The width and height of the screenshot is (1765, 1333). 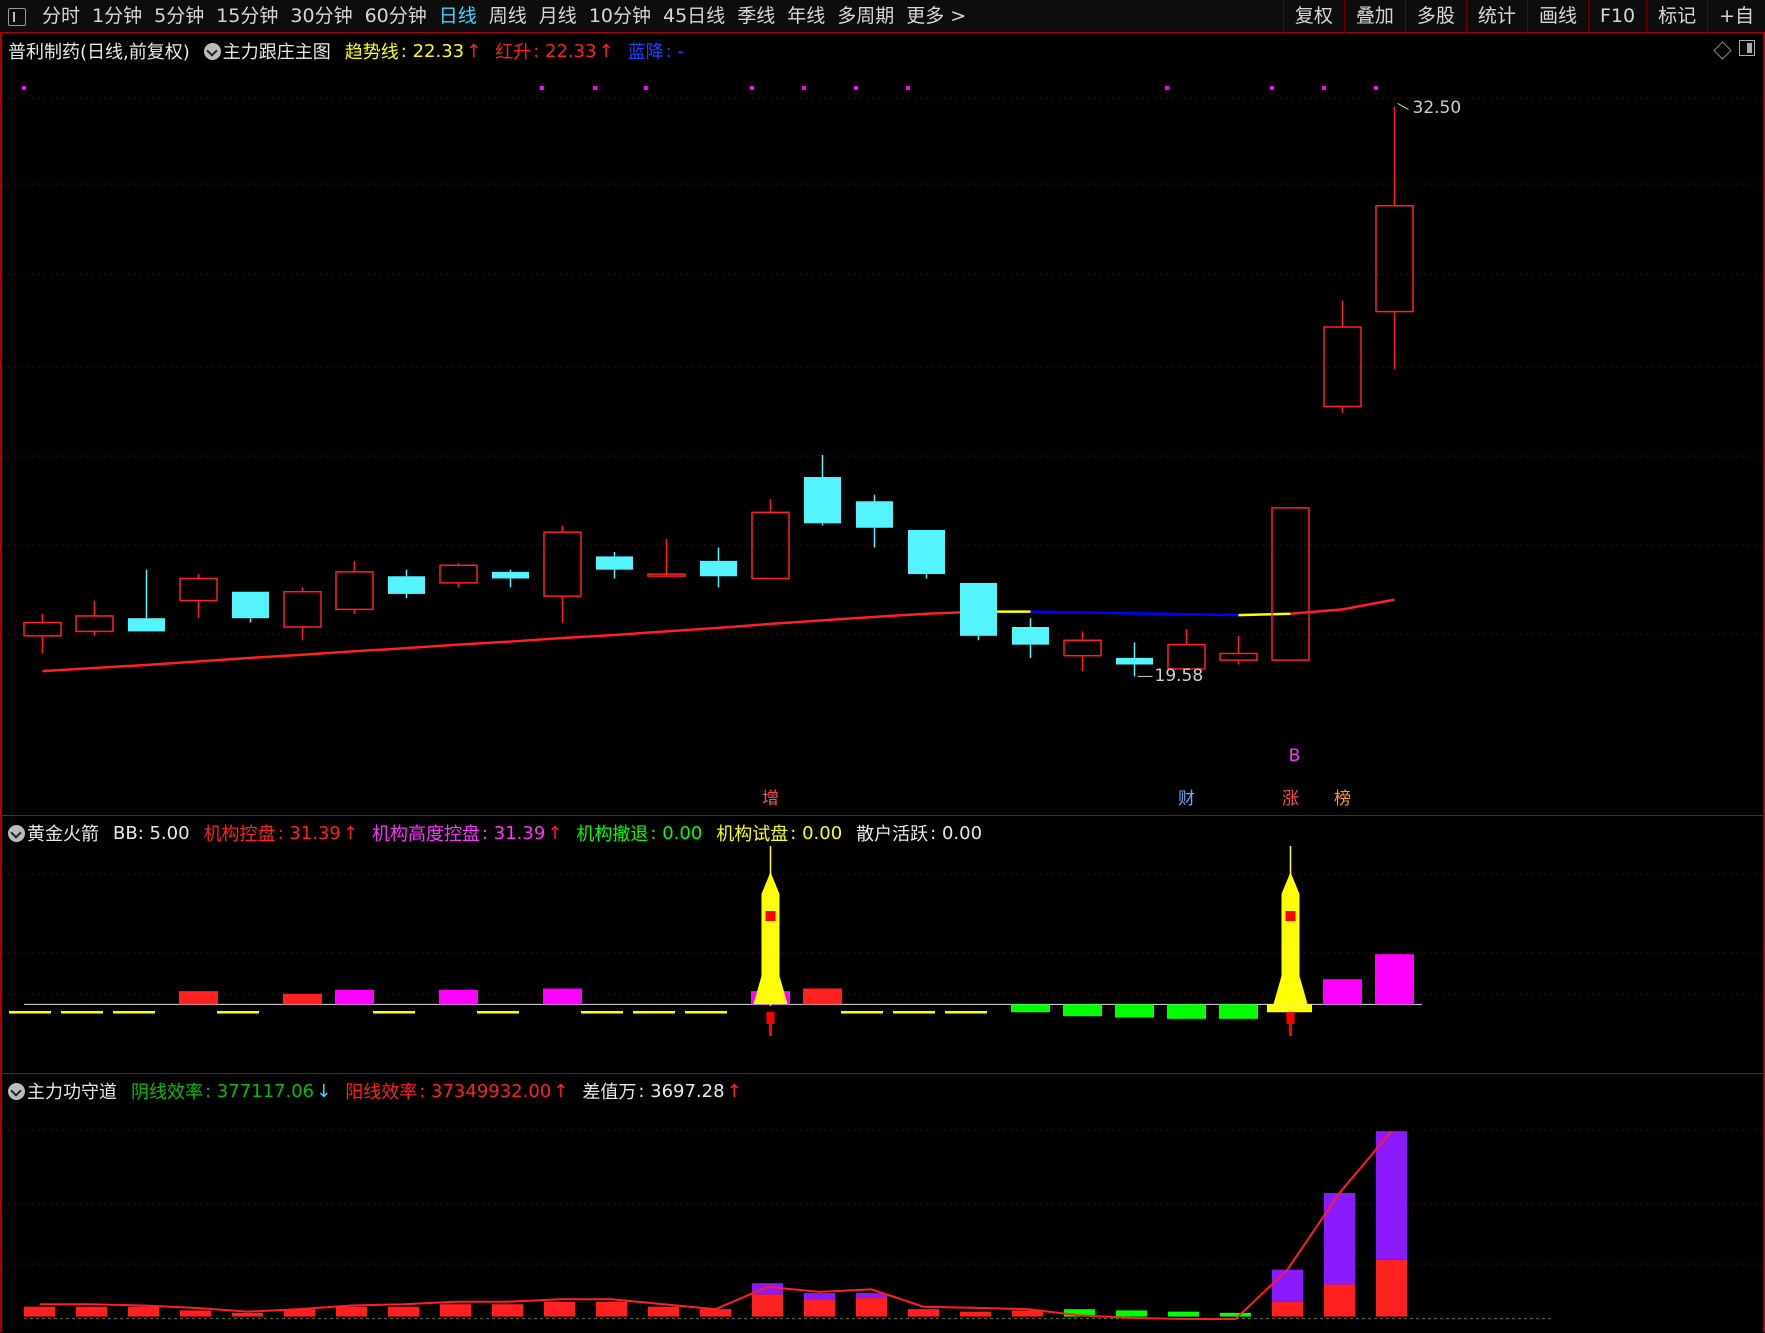 What do you see at coordinates (247, 16) in the screenshot?
I see `period-tab: 15分钟` at bounding box center [247, 16].